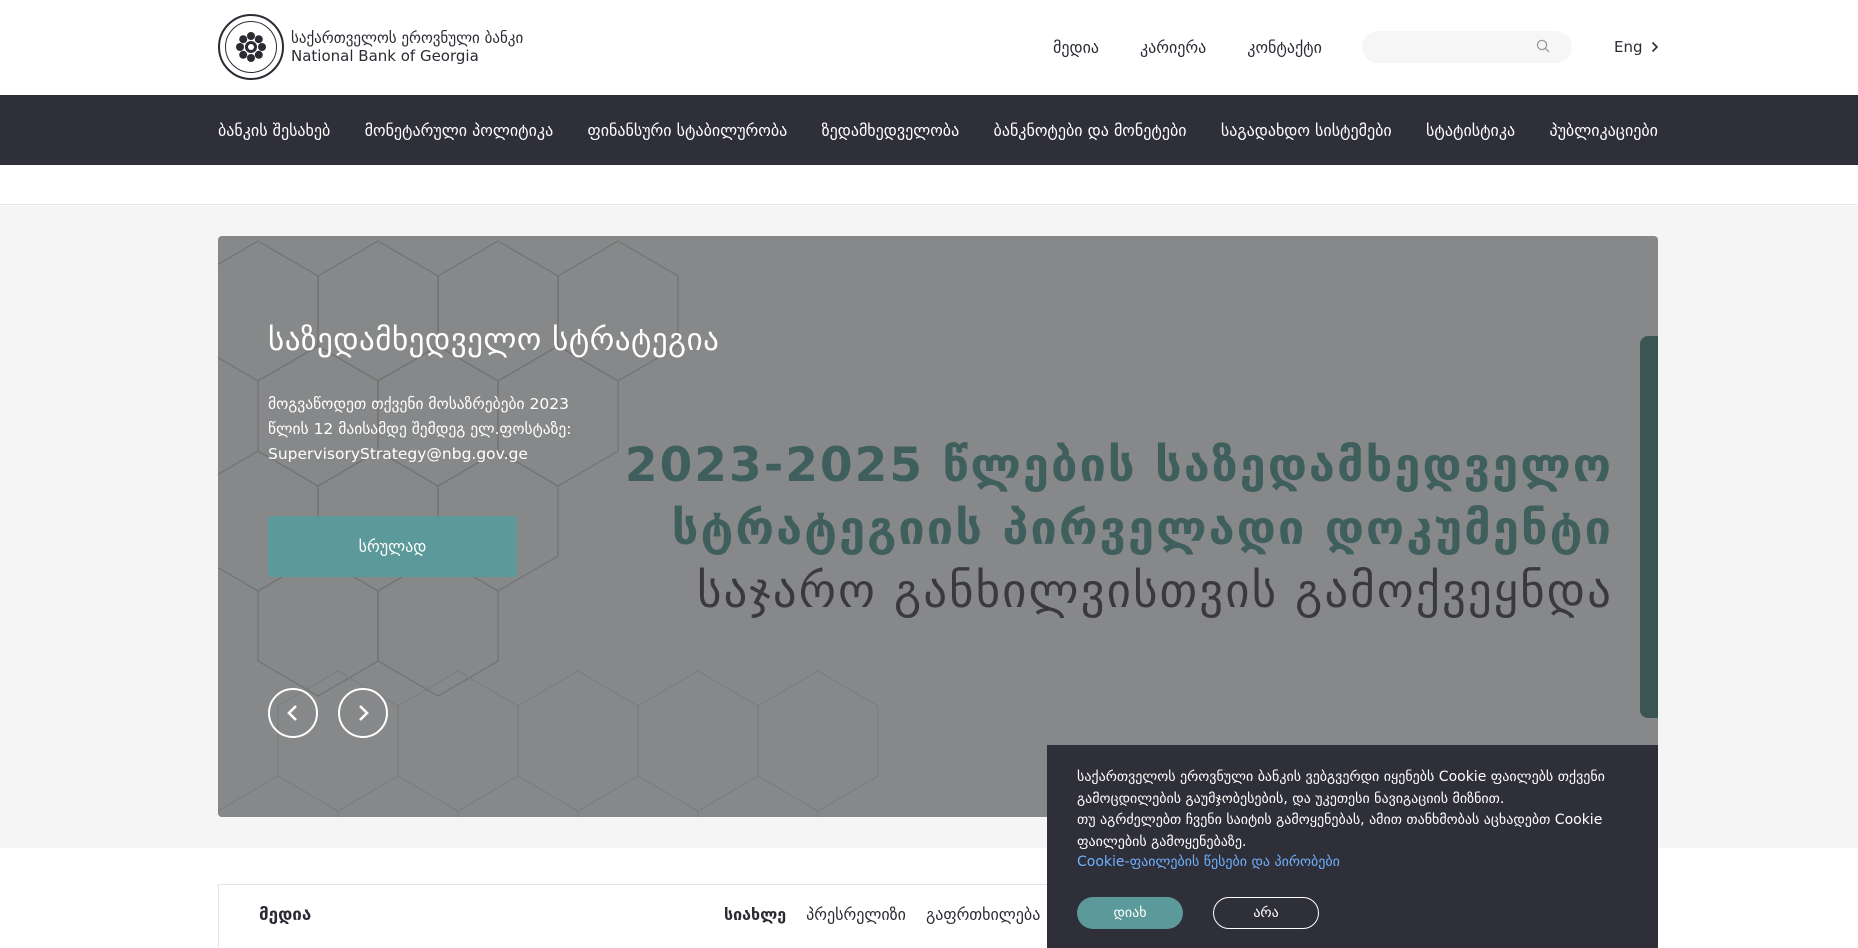  What do you see at coordinates (983, 914) in the screenshot?
I see `tab-warnings: გაფრთხილება` at bounding box center [983, 914].